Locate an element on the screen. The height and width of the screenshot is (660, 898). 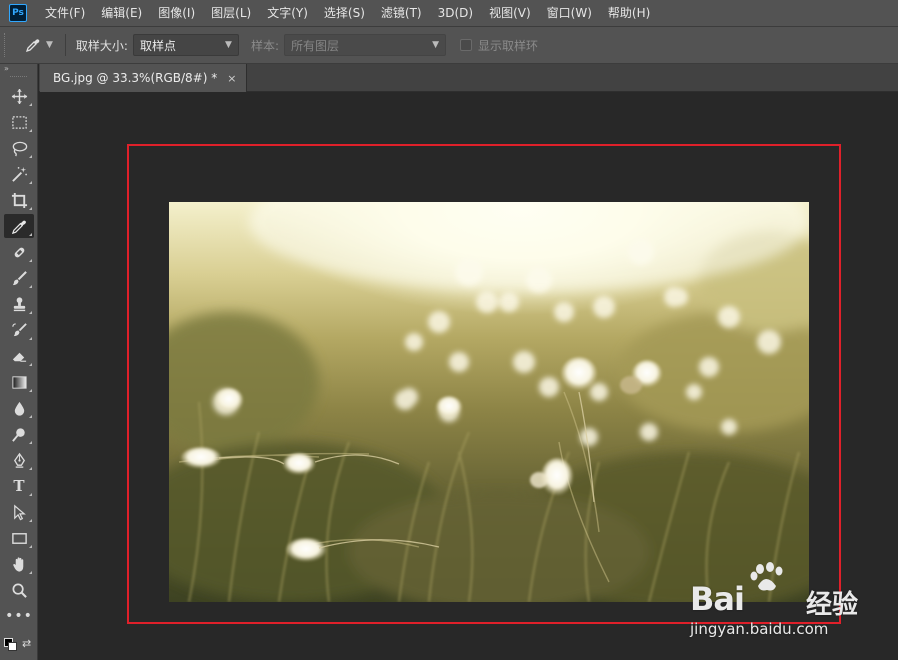
menu-help: 帮助(H) is located at coordinates (629, 13).